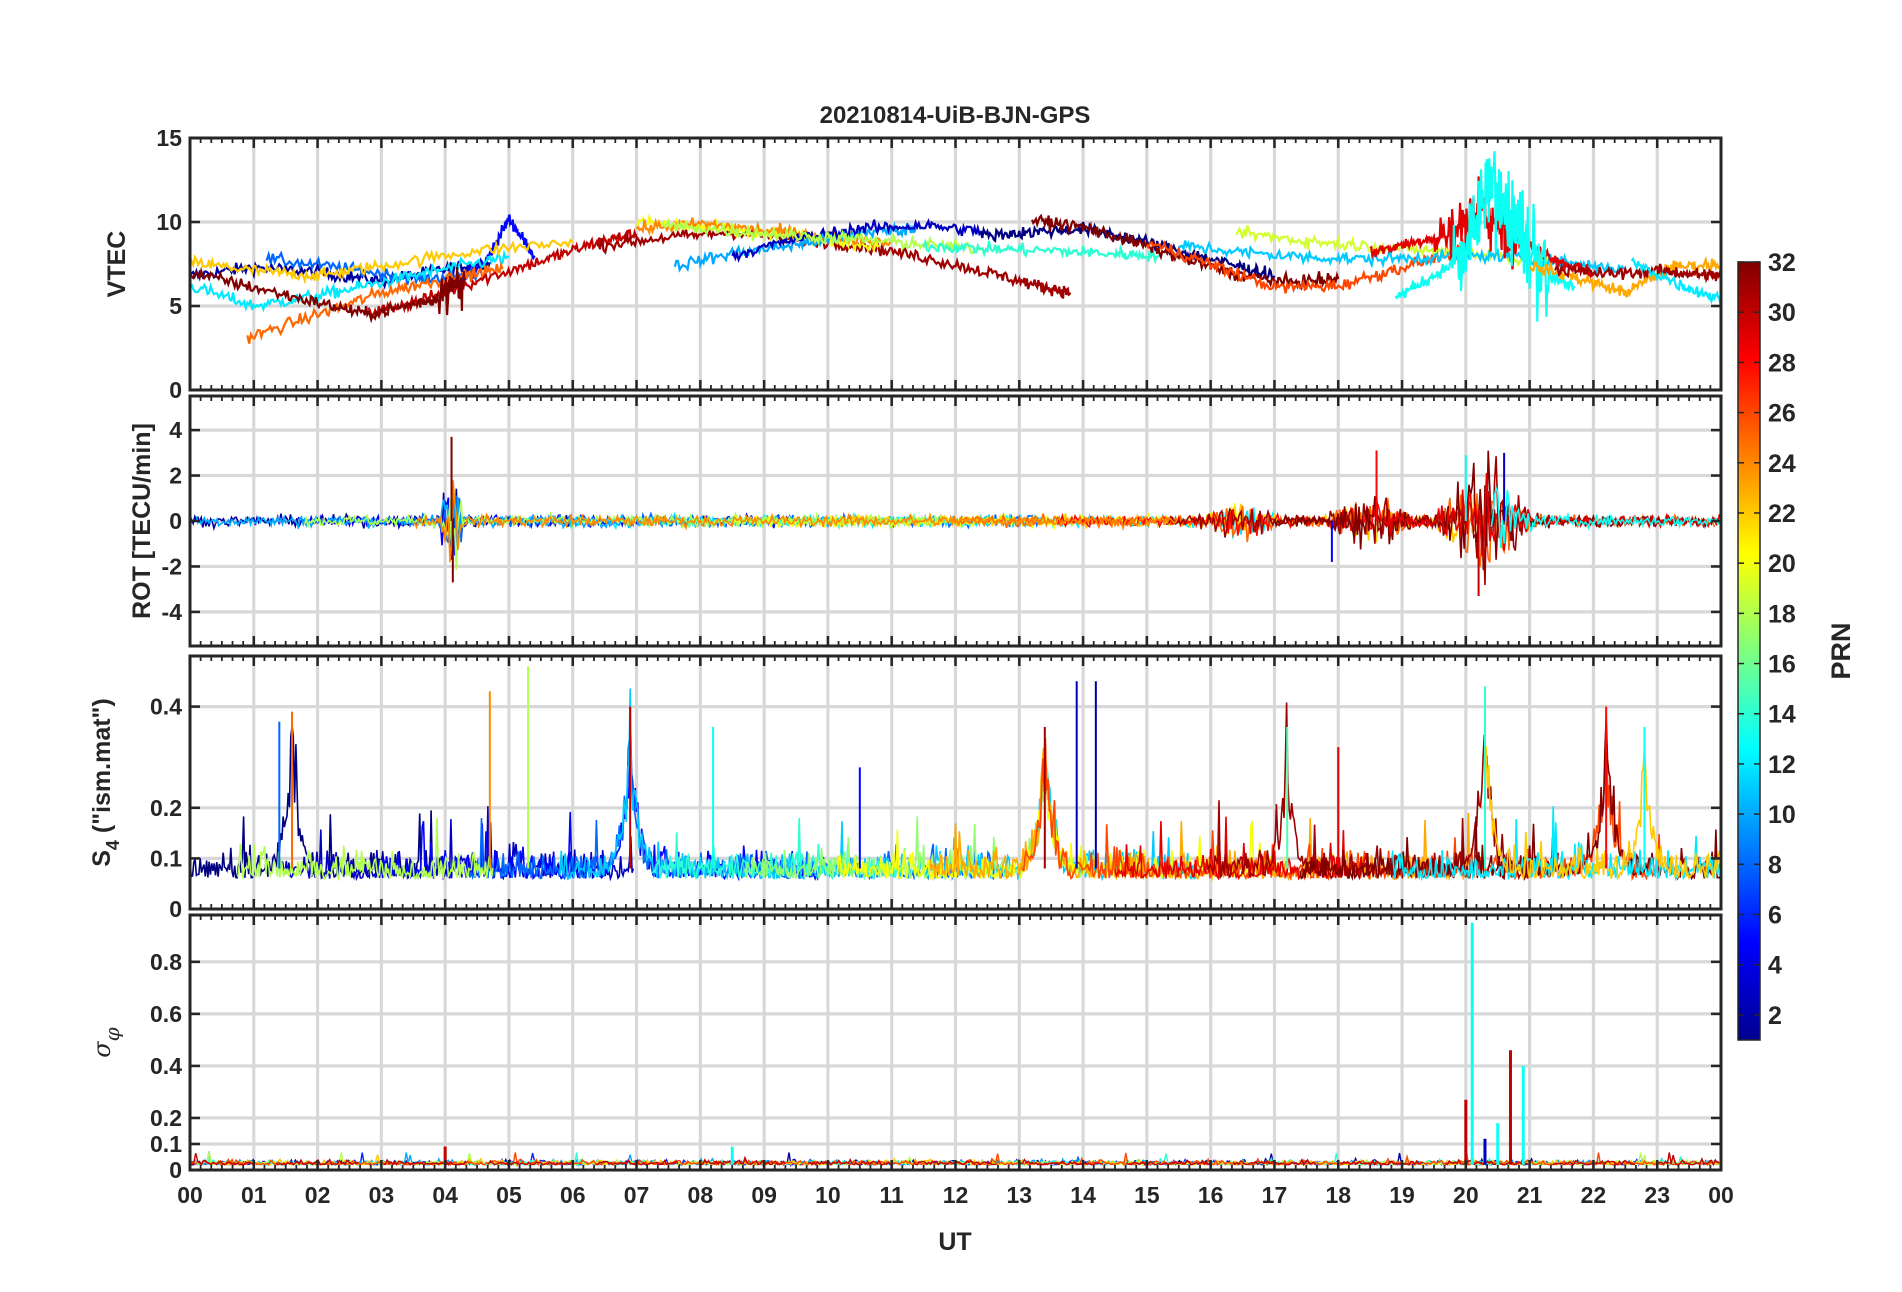 The image size is (1902, 1292). Describe the element at coordinates (1782, 514) in the screenshot. I see `colorbar-tick-label: 22` at that location.